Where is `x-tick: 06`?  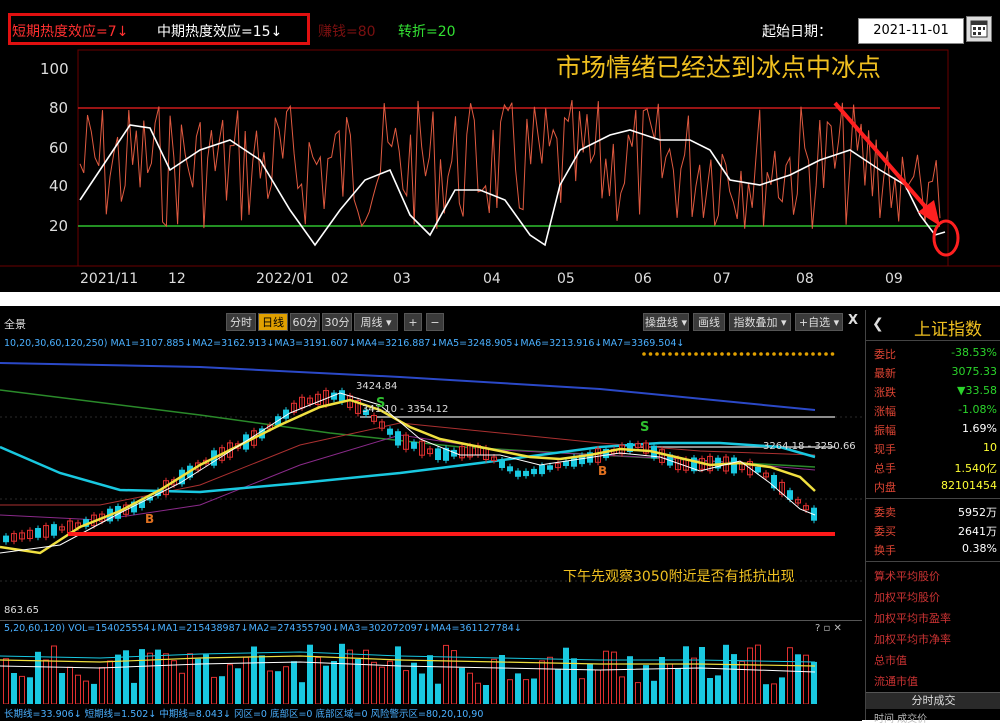
x-tick: 06 is located at coordinates (643, 279).